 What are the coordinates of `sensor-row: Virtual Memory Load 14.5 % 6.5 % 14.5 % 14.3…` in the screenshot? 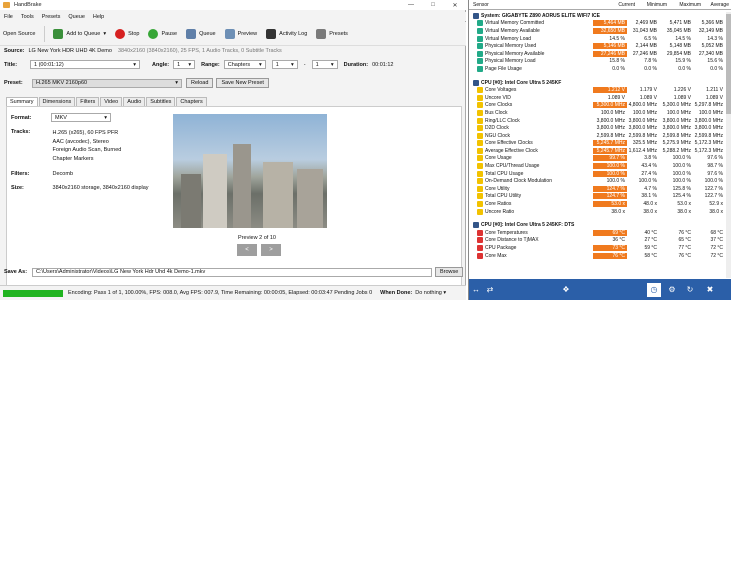 It's located at (598, 39).